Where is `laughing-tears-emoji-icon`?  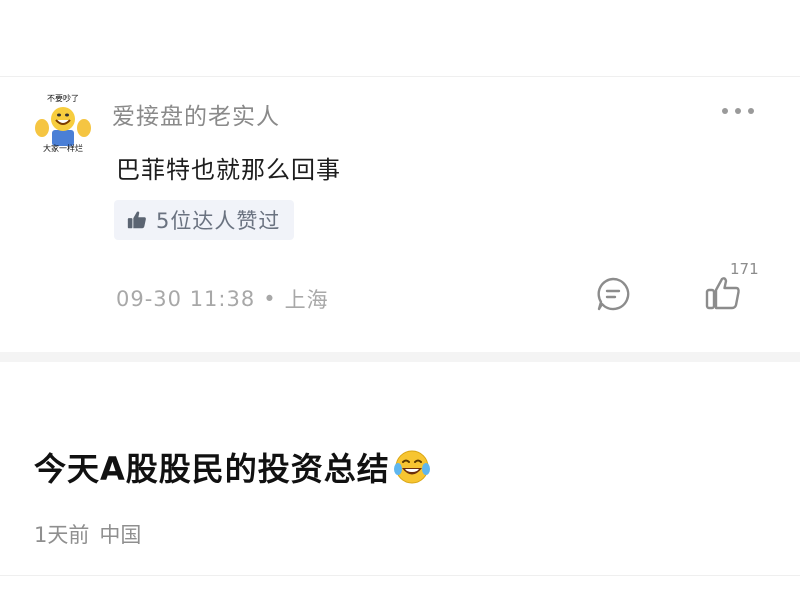 laughing-tears-emoji-icon is located at coordinates (411, 467).